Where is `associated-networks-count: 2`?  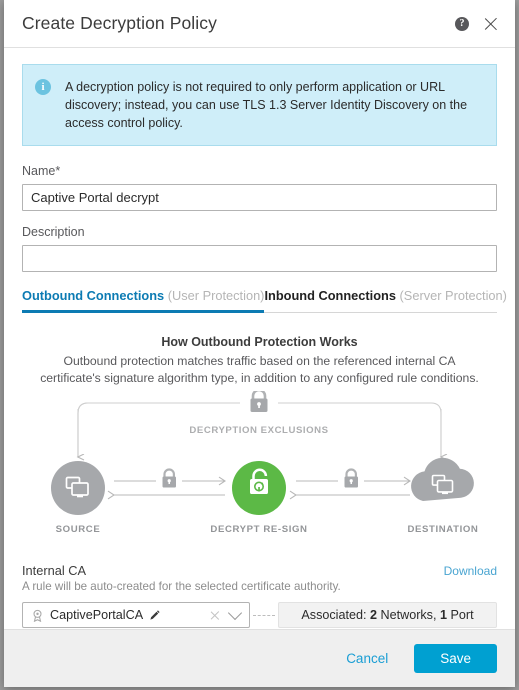
associated-networks-count: 2 is located at coordinates (373, 615).